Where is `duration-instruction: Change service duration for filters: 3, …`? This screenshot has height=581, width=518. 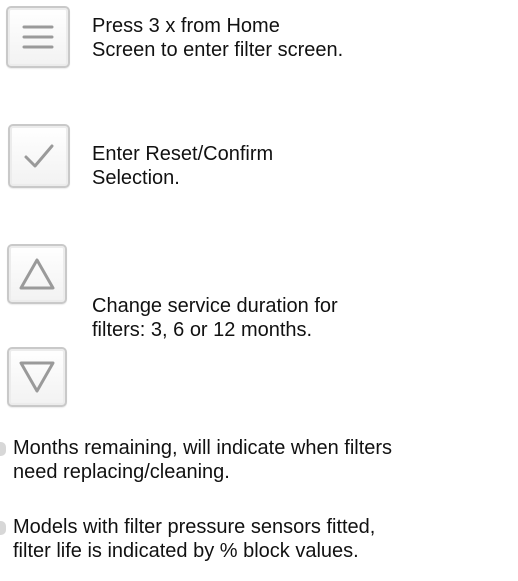 duration-instruction: Change service duration for filters: 3, … is located at coordinates (215, 318).